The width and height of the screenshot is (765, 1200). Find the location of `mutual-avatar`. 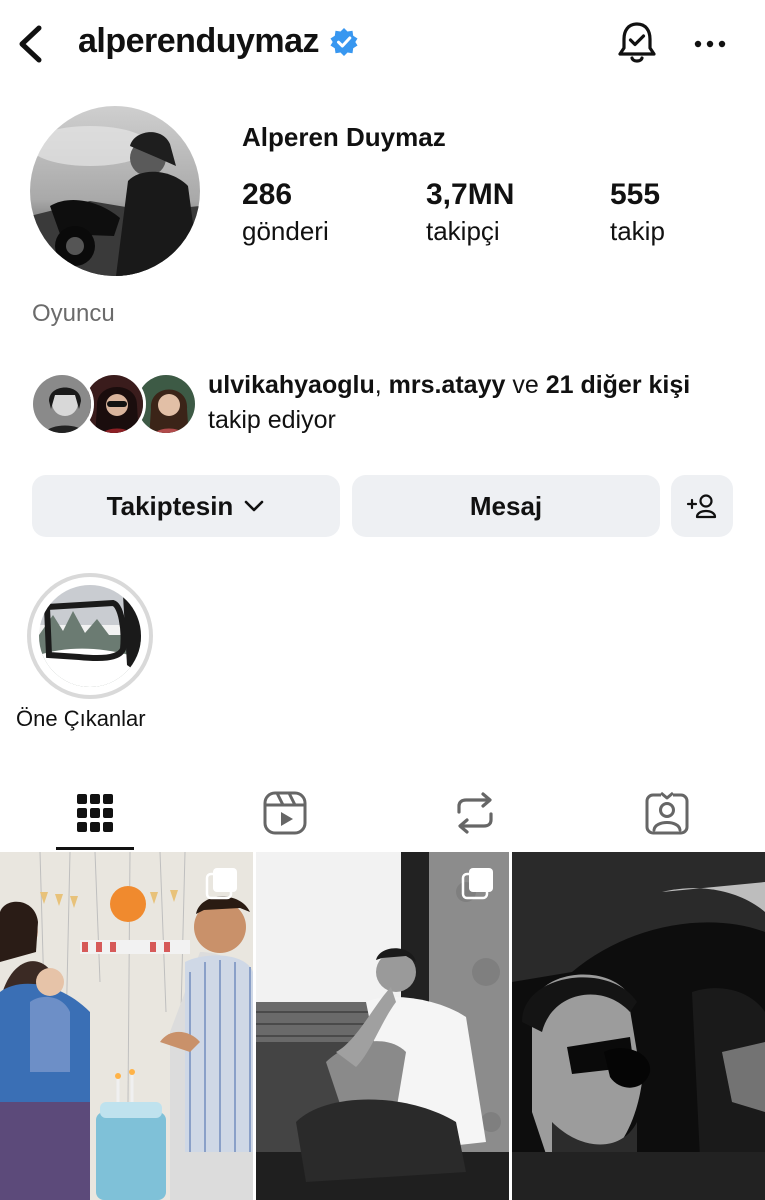

mutual-avatar is located at coordinates (62, 404).